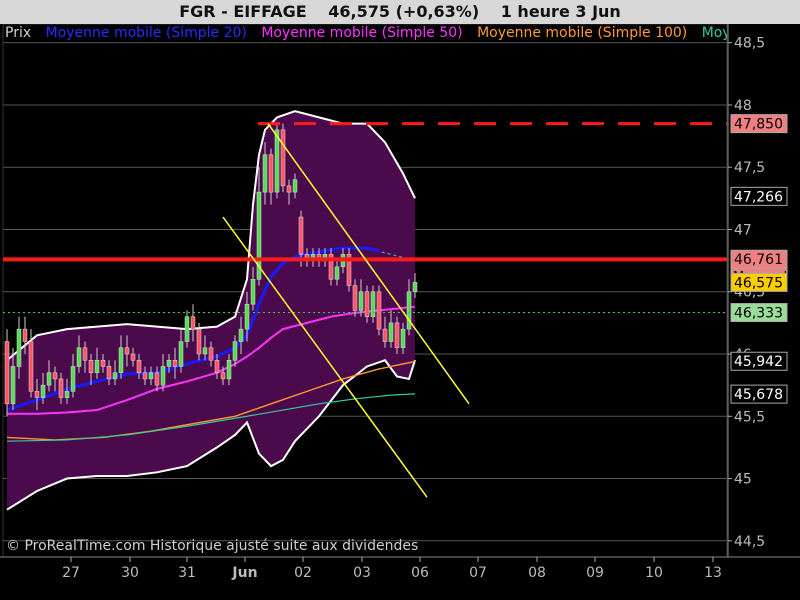  I want to click on y-tick-label: 47,5, so click(749, 168).